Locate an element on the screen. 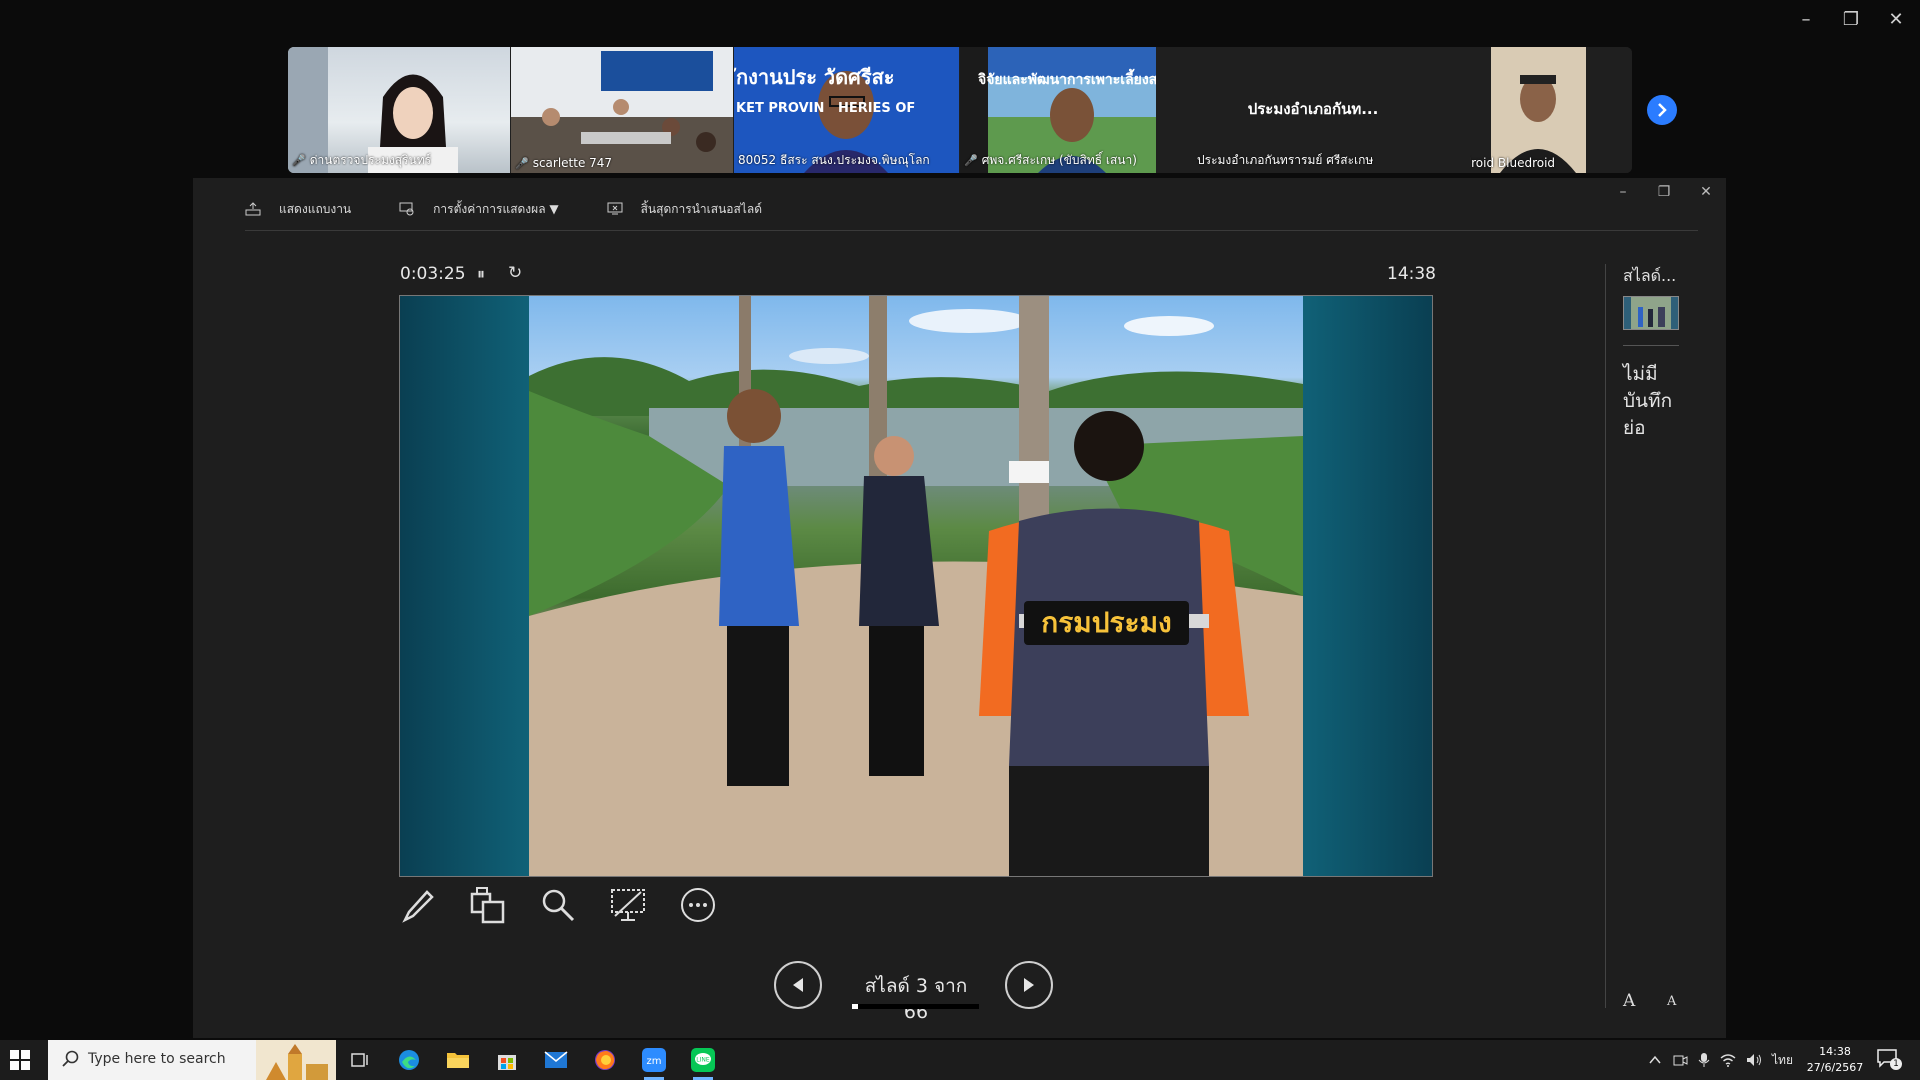 The width and height of the screenshot is (1920, 1080). firefox-icon is located at coordinates (605, 1060).